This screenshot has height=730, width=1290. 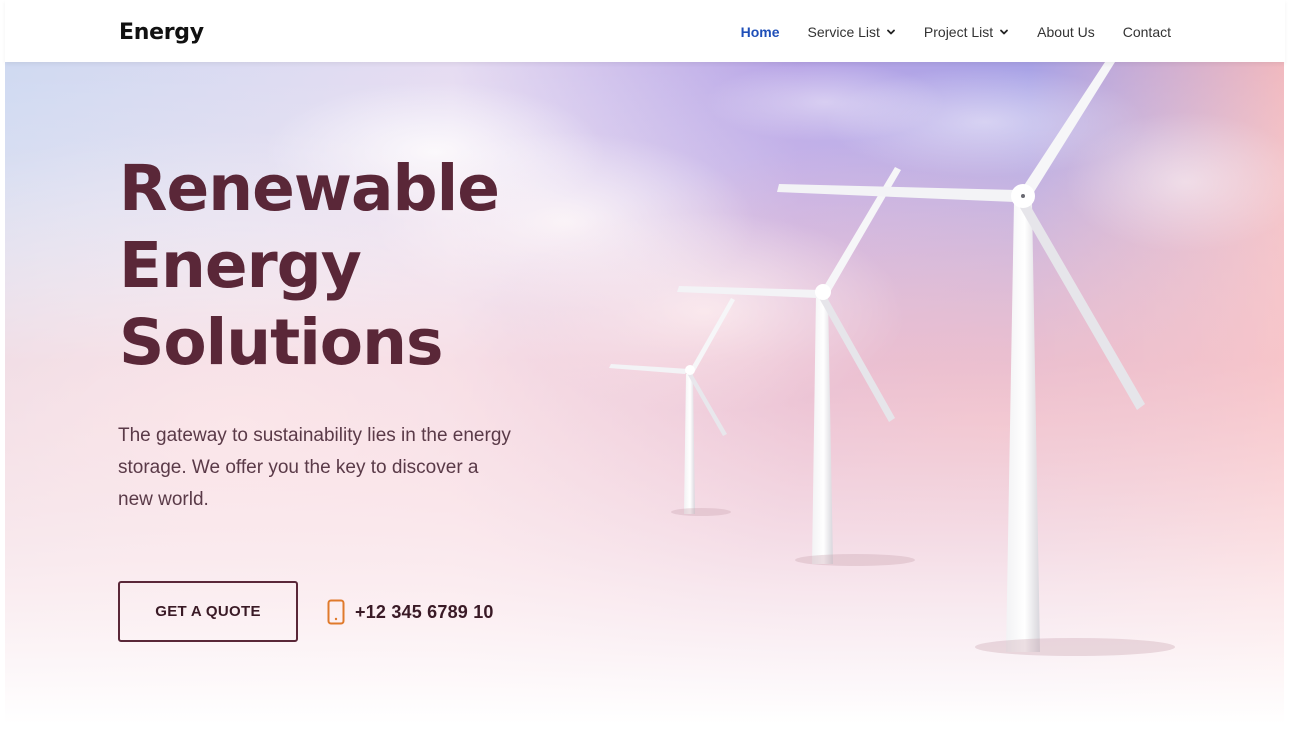 What do you see at coordinates (240, 265) in the screenshot?
I see `headline-line: Energy` at bounding box center [240, 265].